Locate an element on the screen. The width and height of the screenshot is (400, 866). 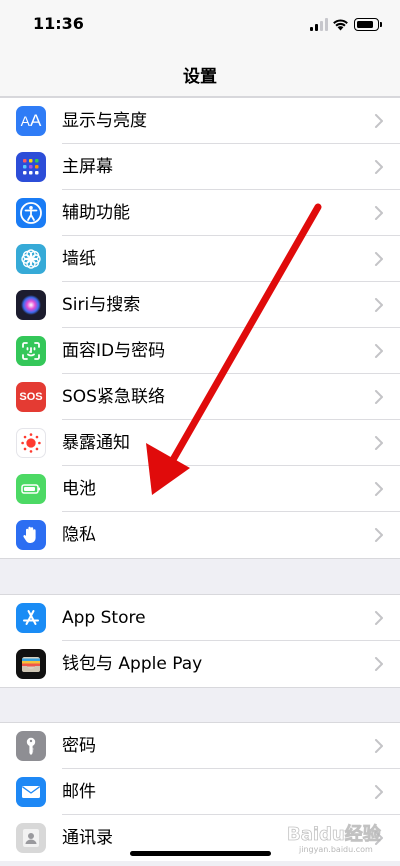
baidu-watermark-logo: Baidu经验 jingyan.baidu.com is located at coordinates (335, 838).